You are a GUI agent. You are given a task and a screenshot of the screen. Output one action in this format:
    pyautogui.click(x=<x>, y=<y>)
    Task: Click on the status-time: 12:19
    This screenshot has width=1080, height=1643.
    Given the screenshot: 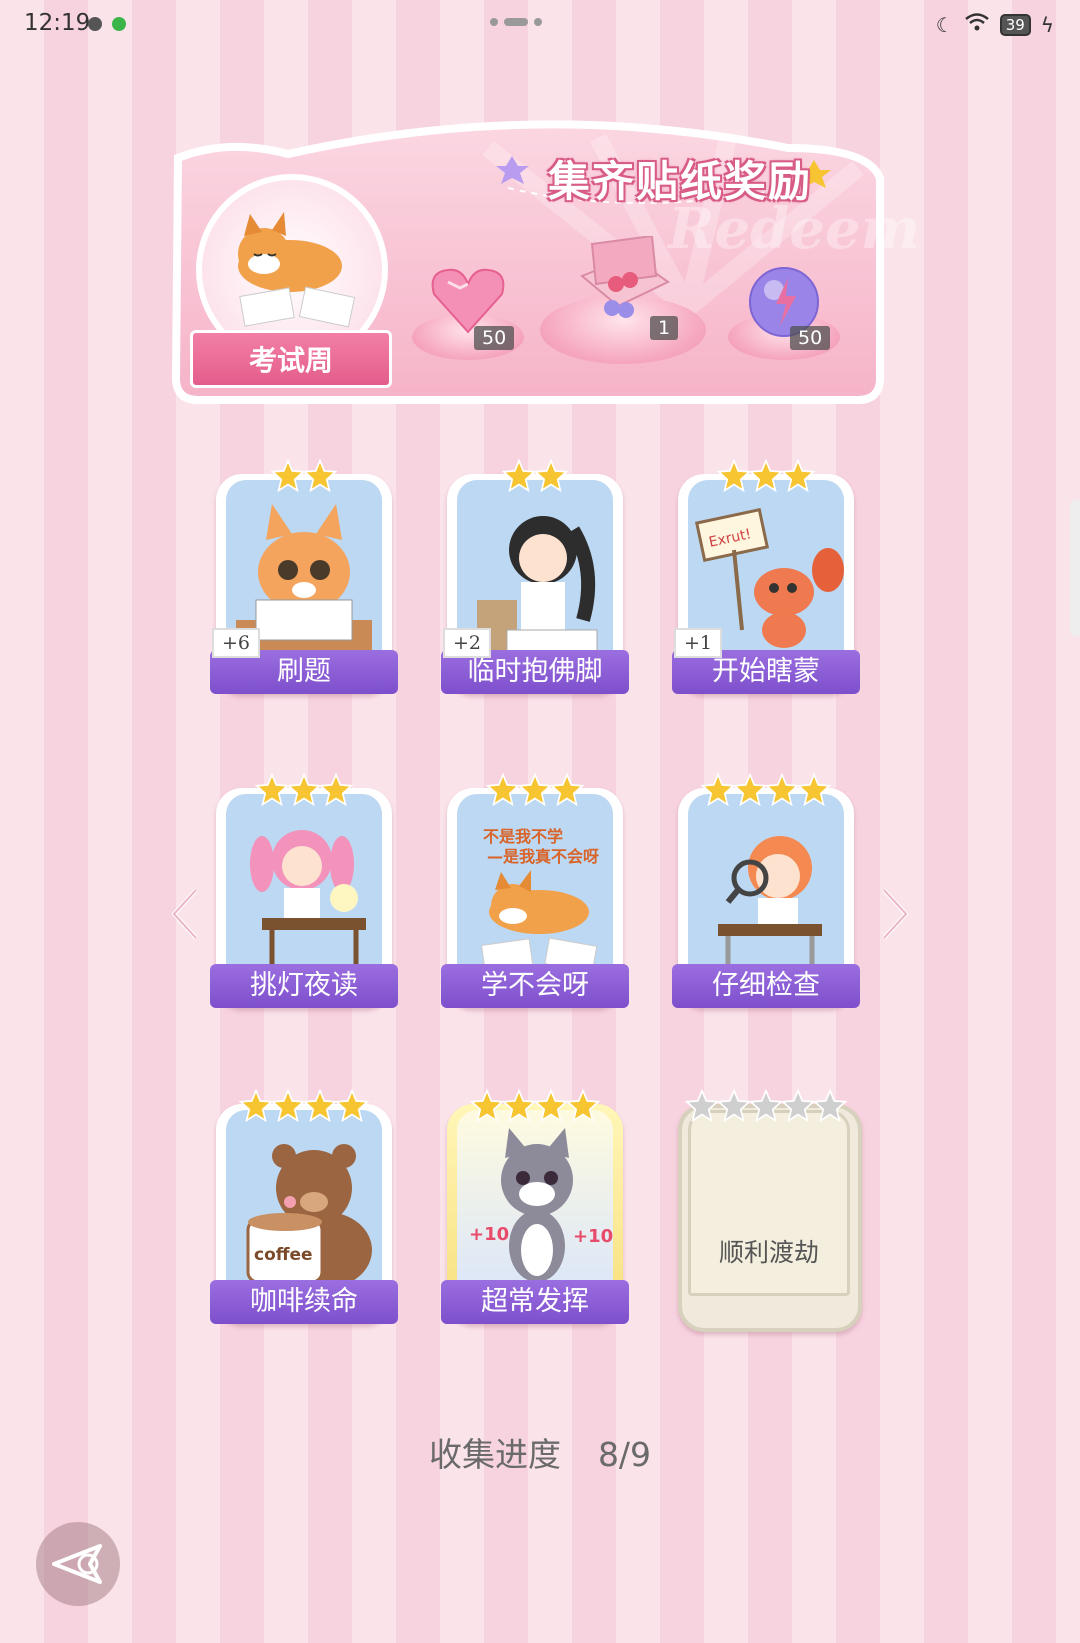 What is the action you would take?
    pyautogui.click(x=57, y=23)
    